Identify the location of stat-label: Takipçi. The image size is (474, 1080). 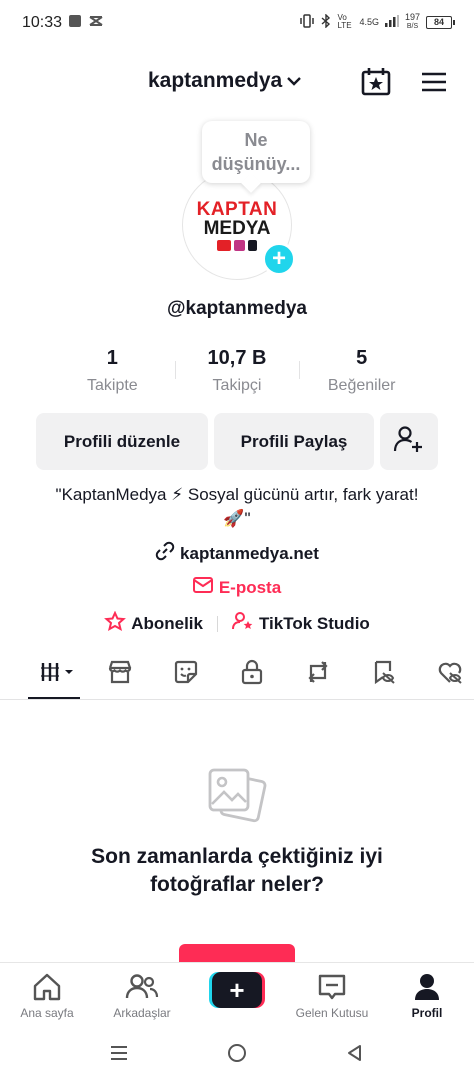
(237, 385).